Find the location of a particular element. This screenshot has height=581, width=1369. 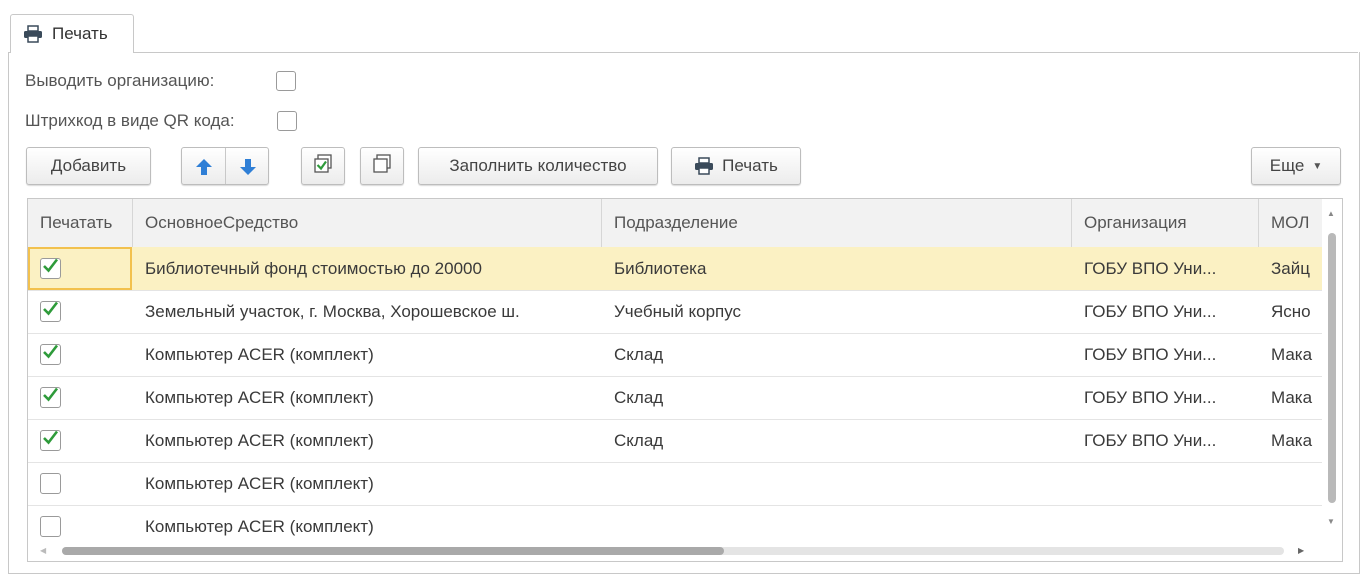

cell-mol: Зайц is located at coordinates (1291, 268).